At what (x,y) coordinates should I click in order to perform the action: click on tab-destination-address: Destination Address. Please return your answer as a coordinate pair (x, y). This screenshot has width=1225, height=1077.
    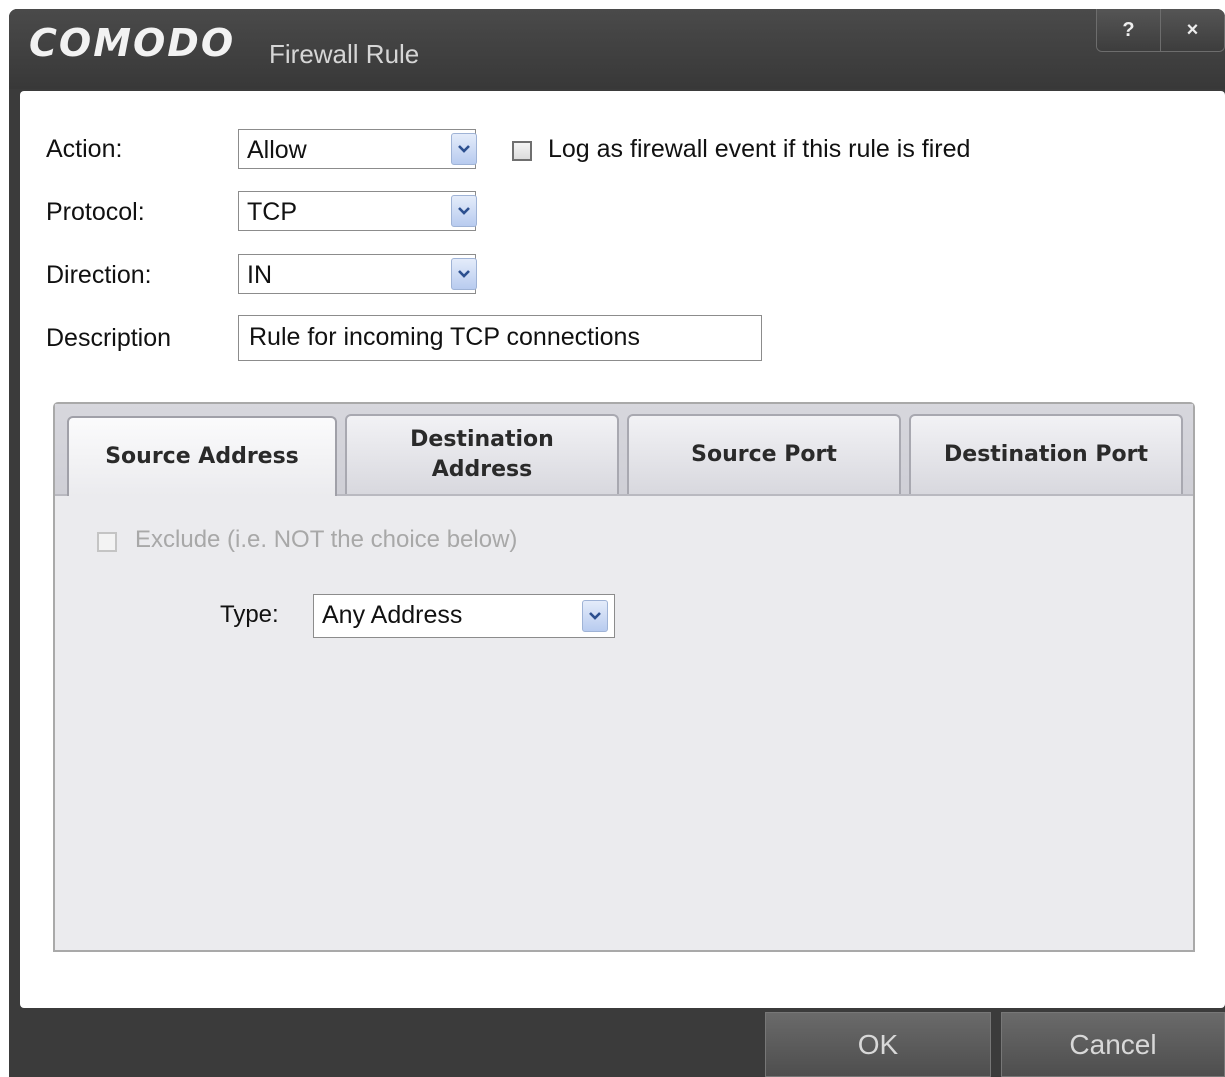
    Looking at the image, I should click on (482, 454).